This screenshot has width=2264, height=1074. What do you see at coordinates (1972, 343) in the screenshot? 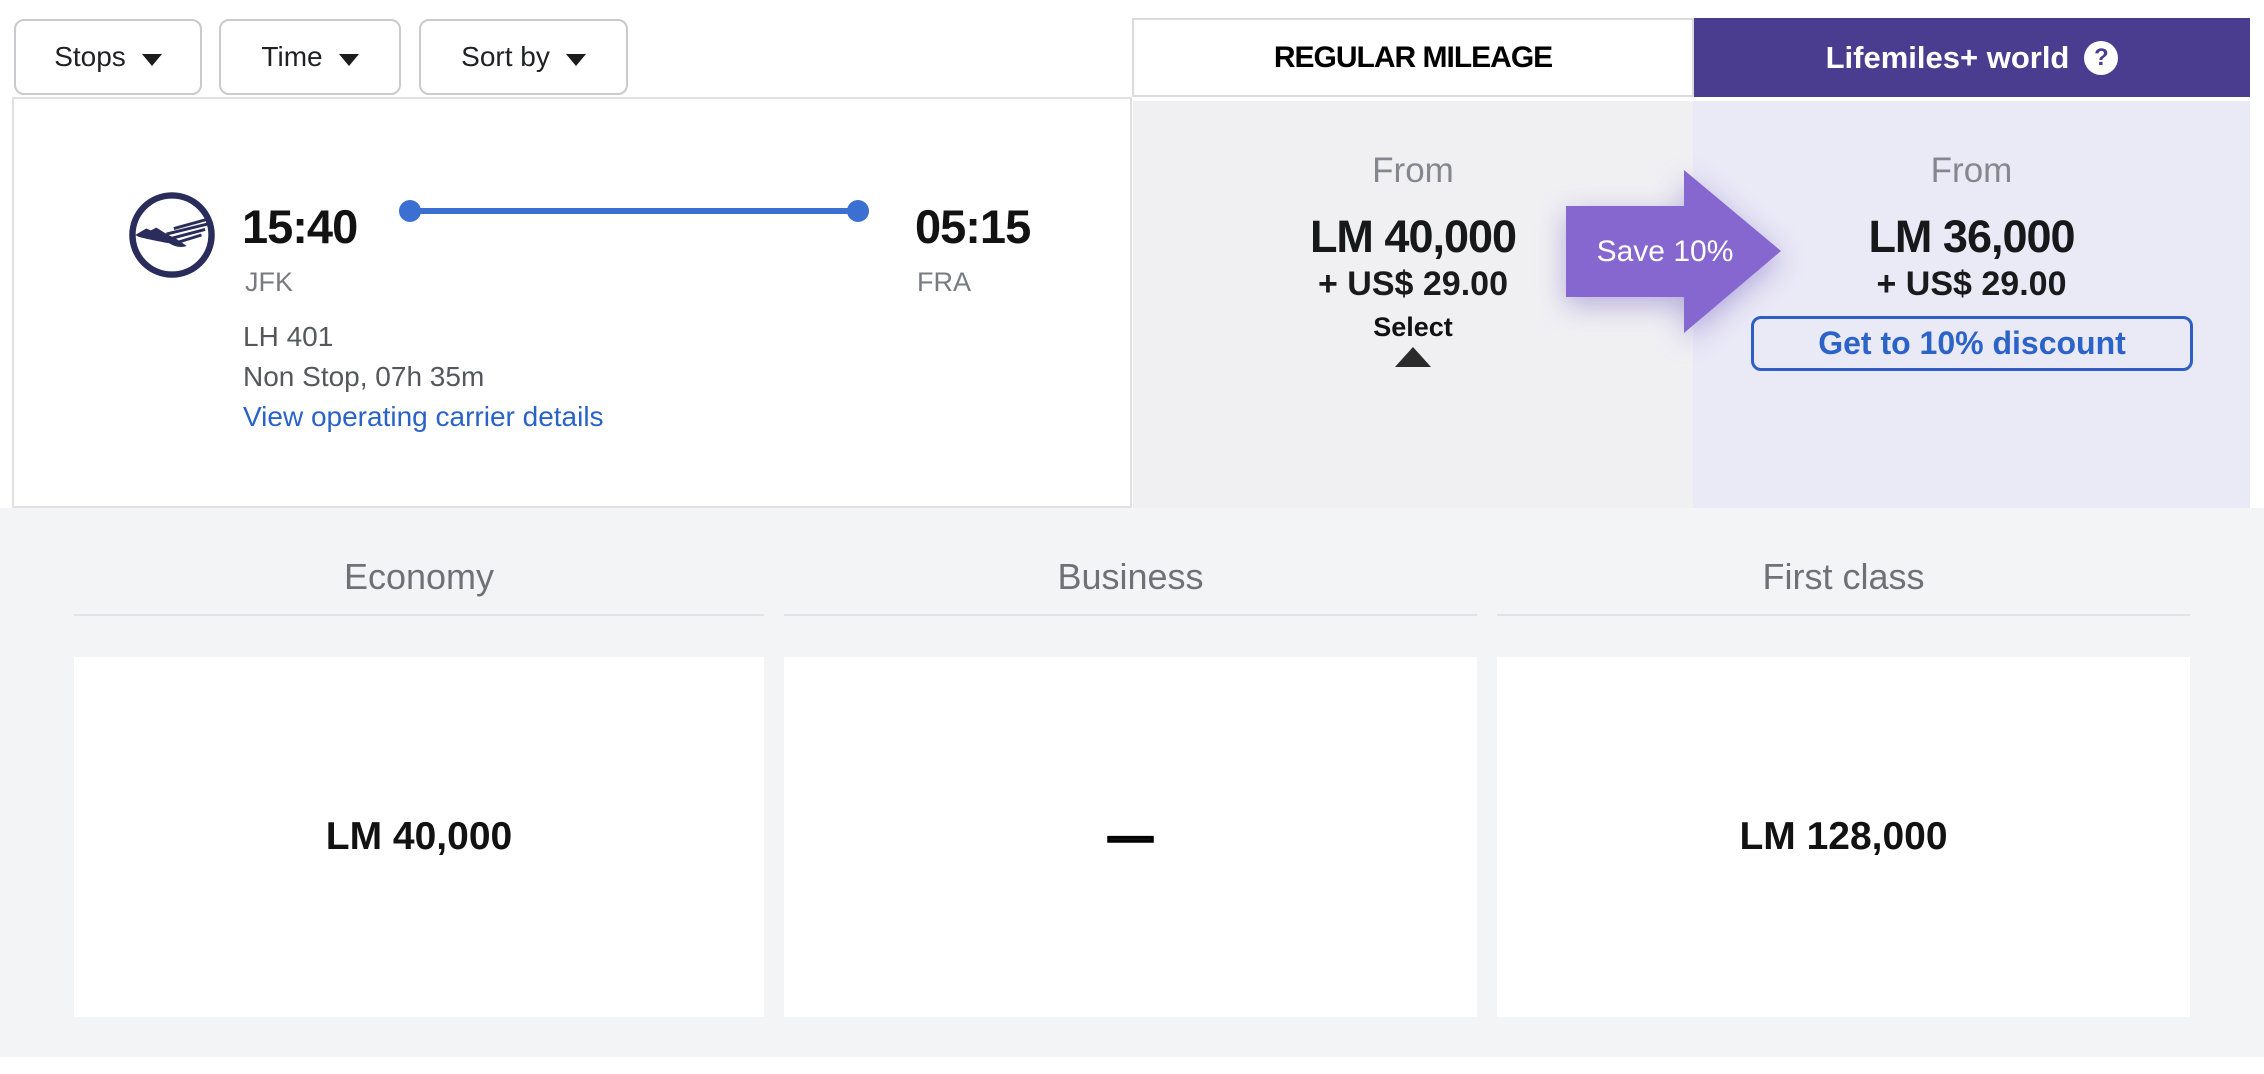
I see `get-discount-button: Get to 10% discount` at bounding box center [1972, 343].